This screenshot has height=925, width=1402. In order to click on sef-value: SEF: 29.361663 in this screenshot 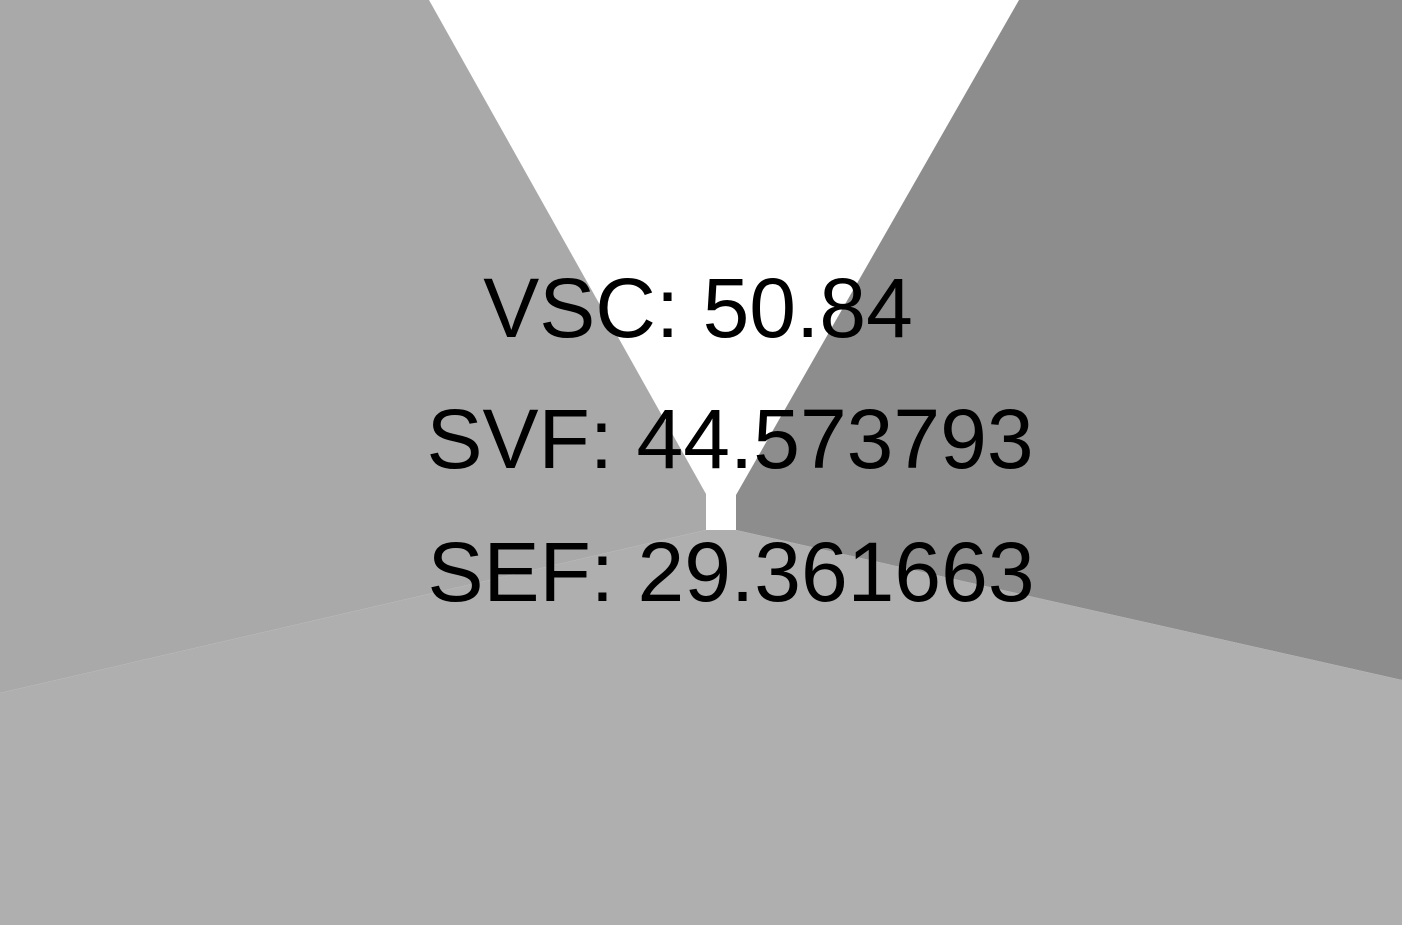, I will do `click(731, 572)`.